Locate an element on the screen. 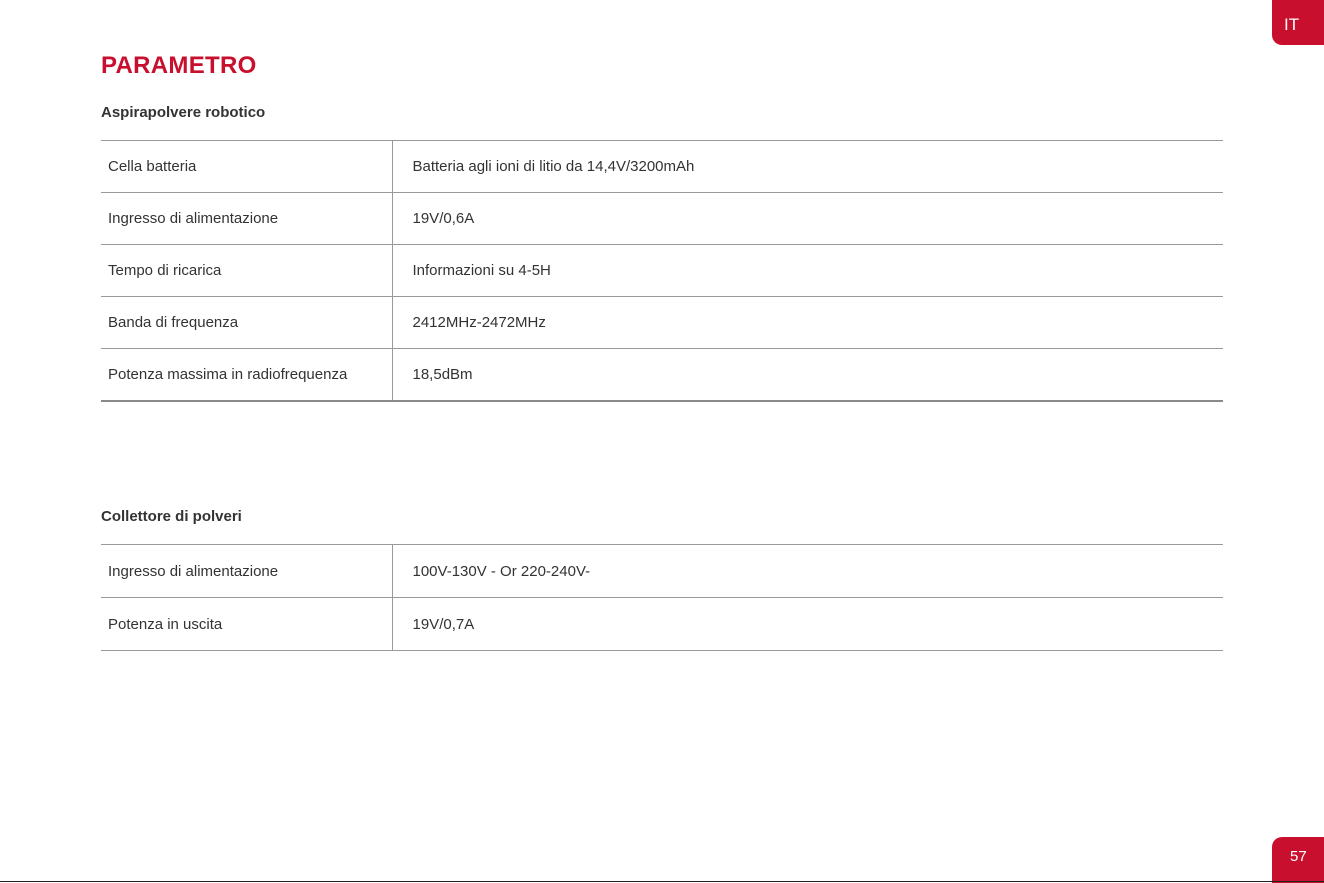 The image size is (1324, 883). table-row: Ingresso di alimentazione 19V/0,6A is located at coordinates (662, 218).